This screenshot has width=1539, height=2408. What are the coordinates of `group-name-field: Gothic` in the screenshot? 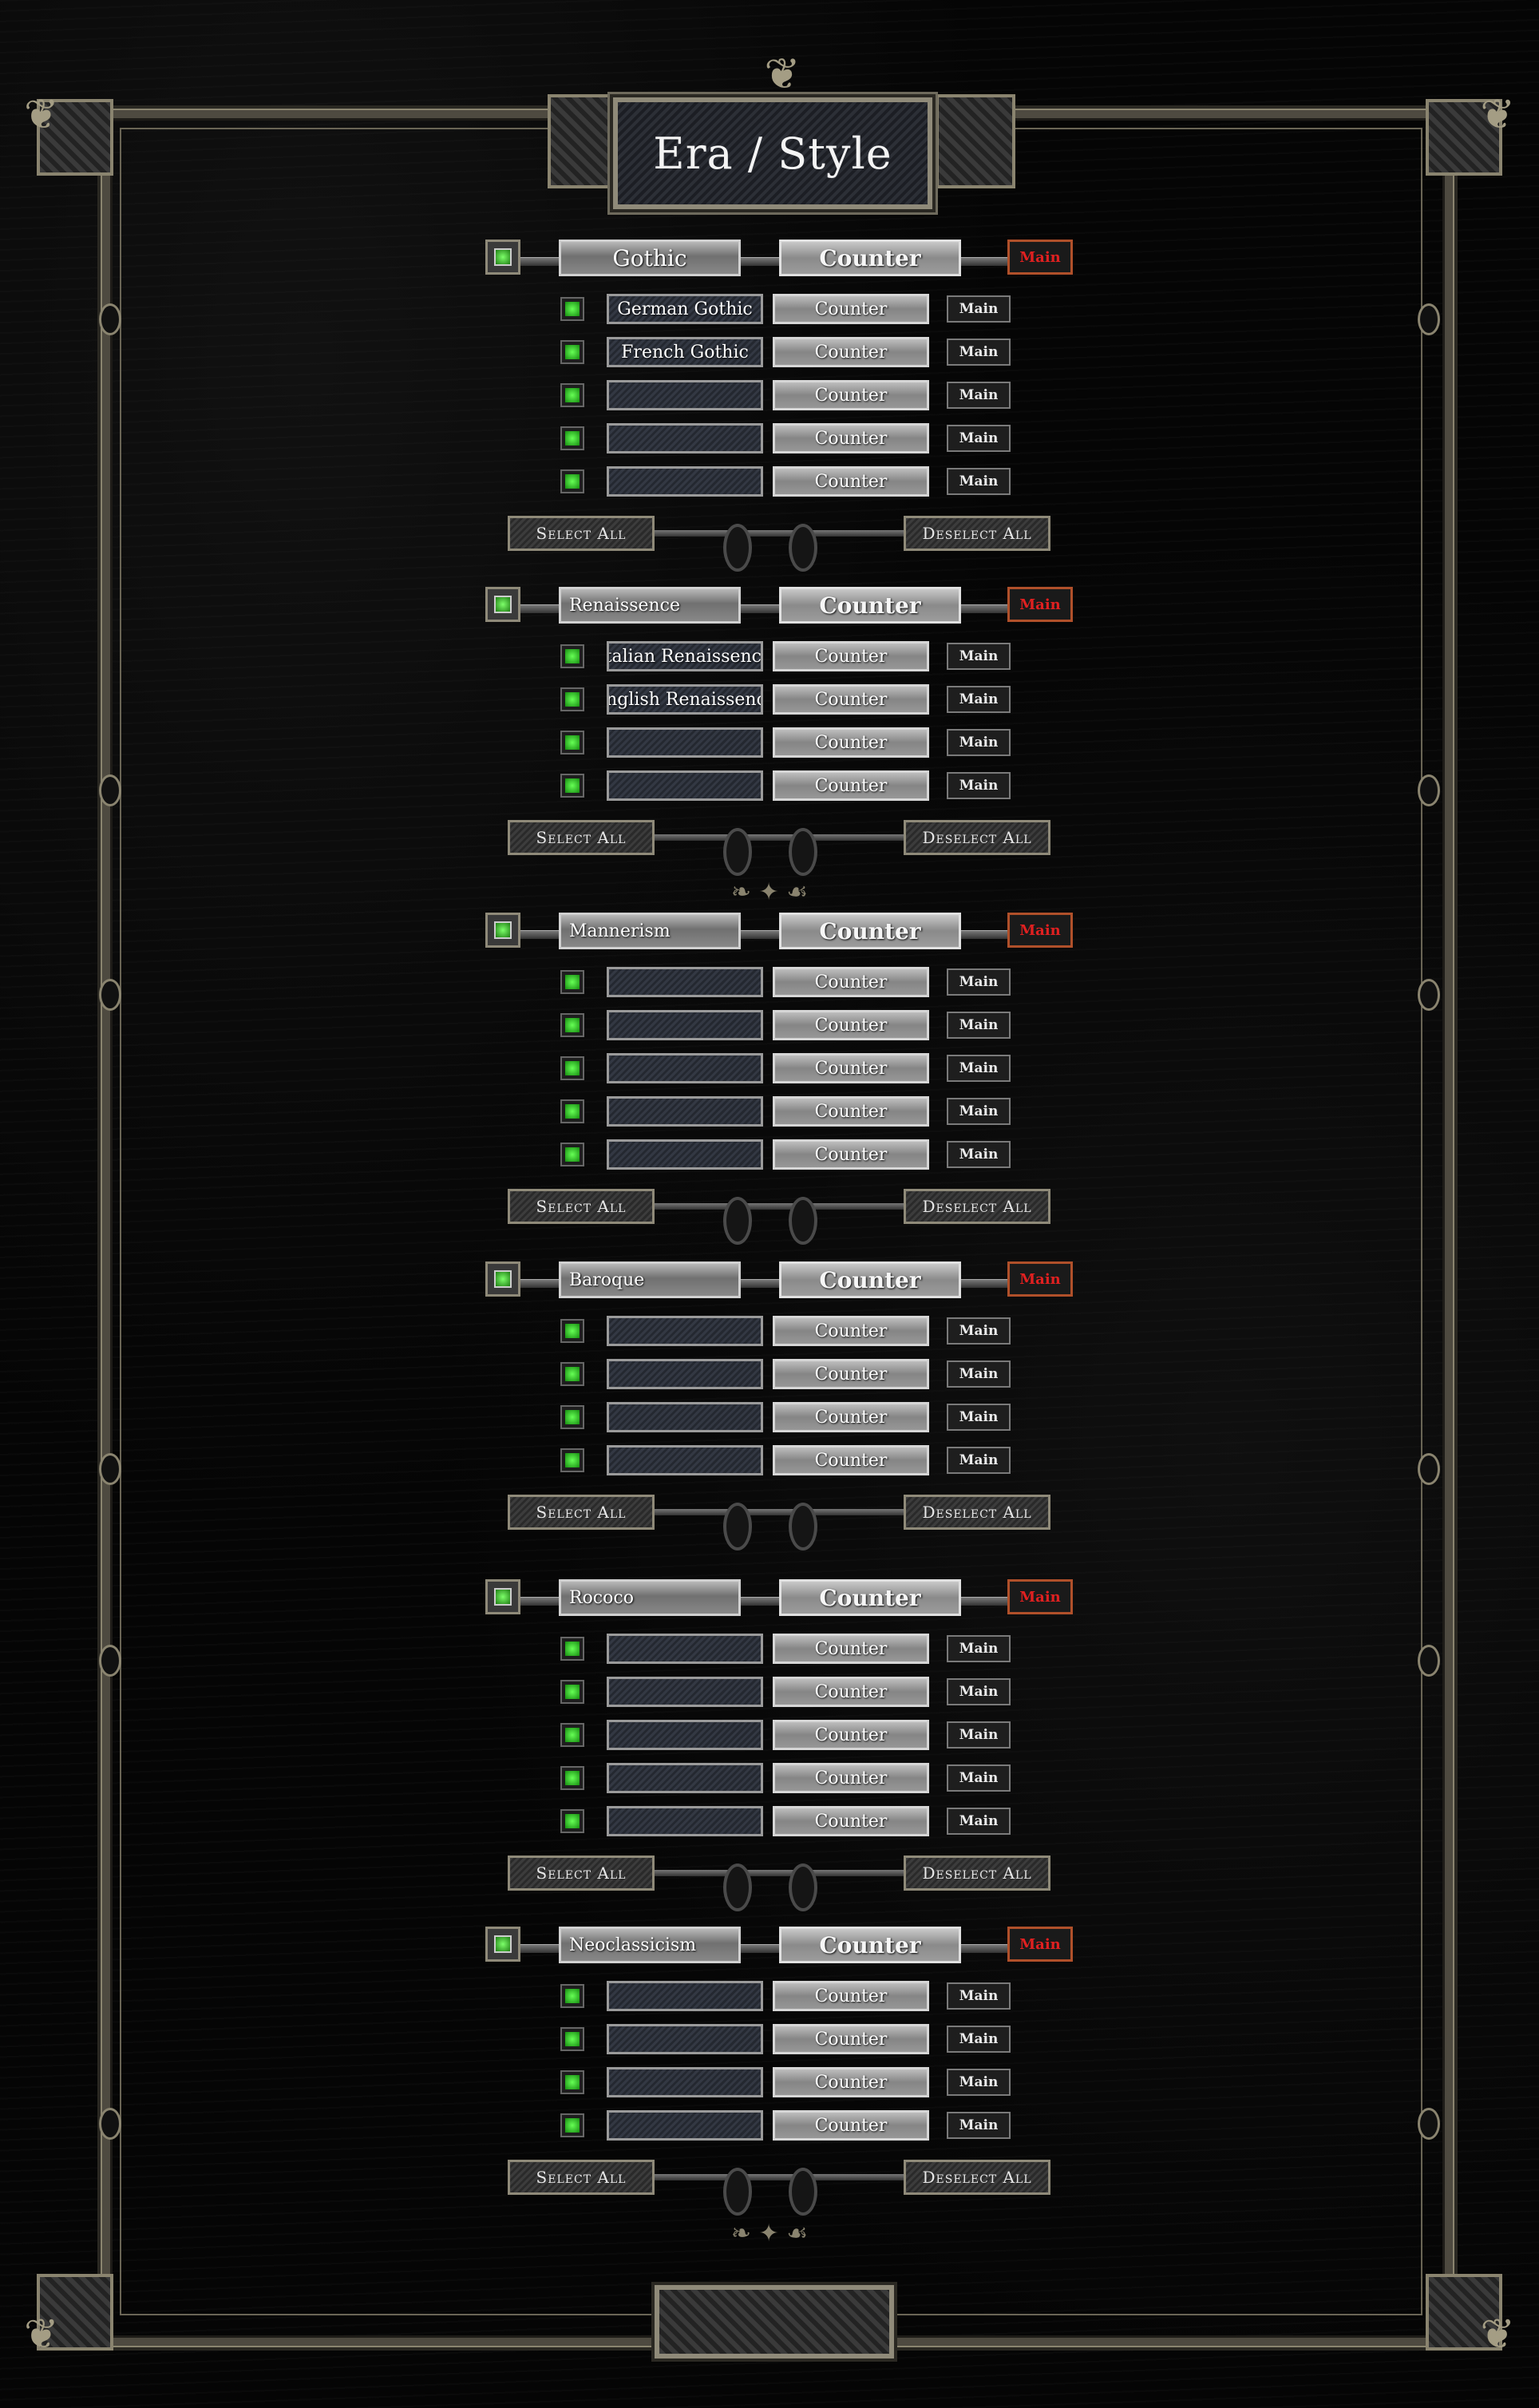 It's located at (650, 258).